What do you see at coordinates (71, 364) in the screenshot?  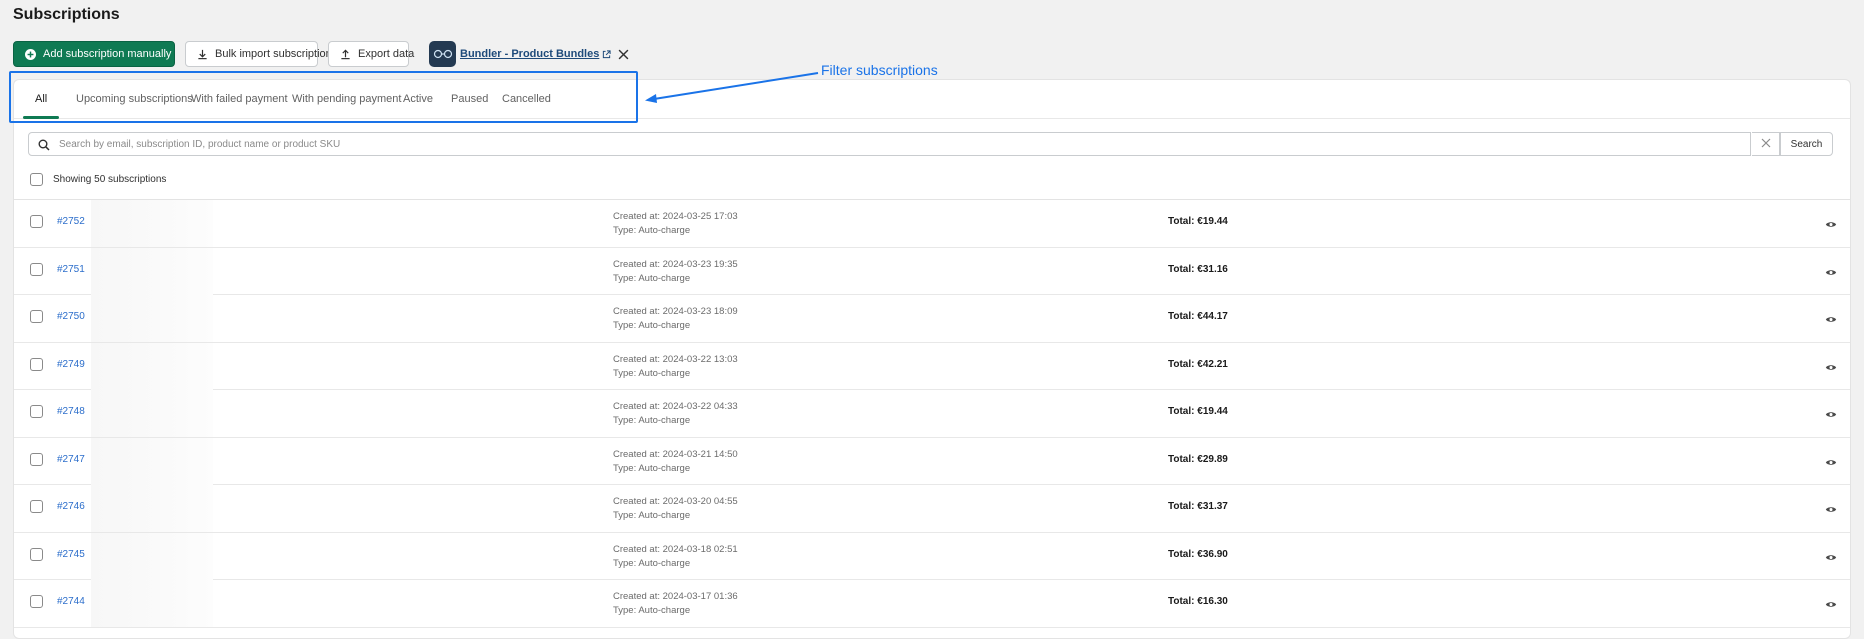 I see `subscription-id-link: #2749` at bounding box center [71, 364].